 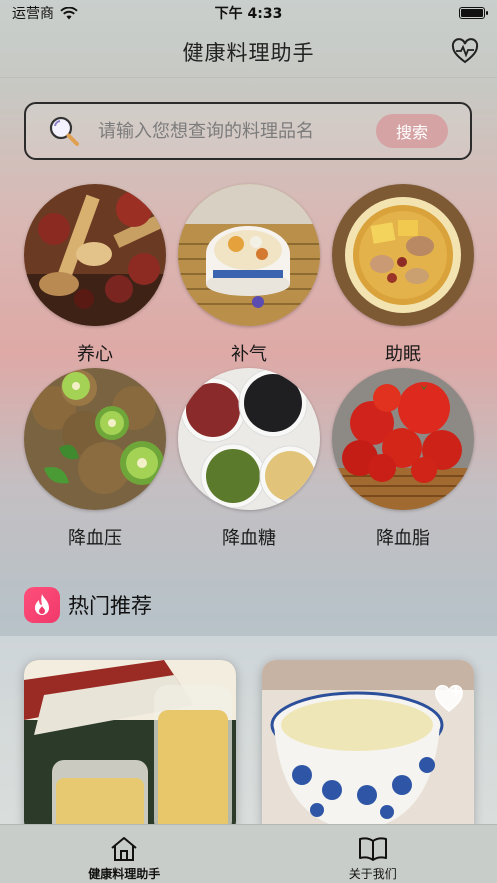 I want to click on category-jiangxuezhi: 降血脂, so click(x=403, y=459).